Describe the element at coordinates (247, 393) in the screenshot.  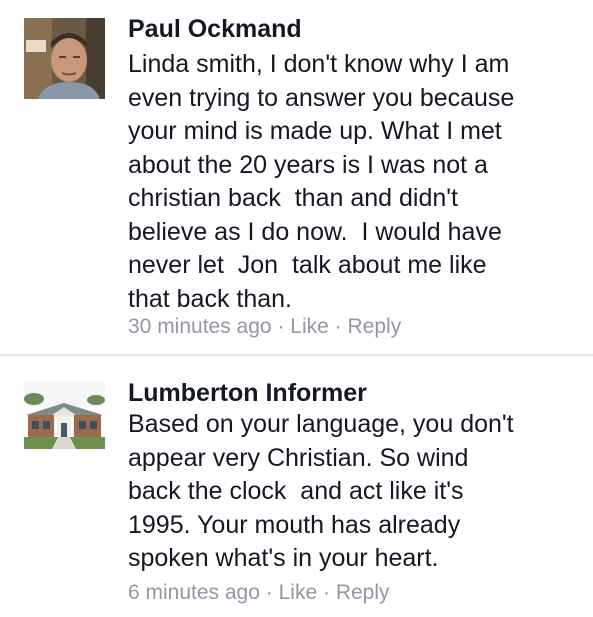
I see `comment-author: Lumberton Informer` at that location.